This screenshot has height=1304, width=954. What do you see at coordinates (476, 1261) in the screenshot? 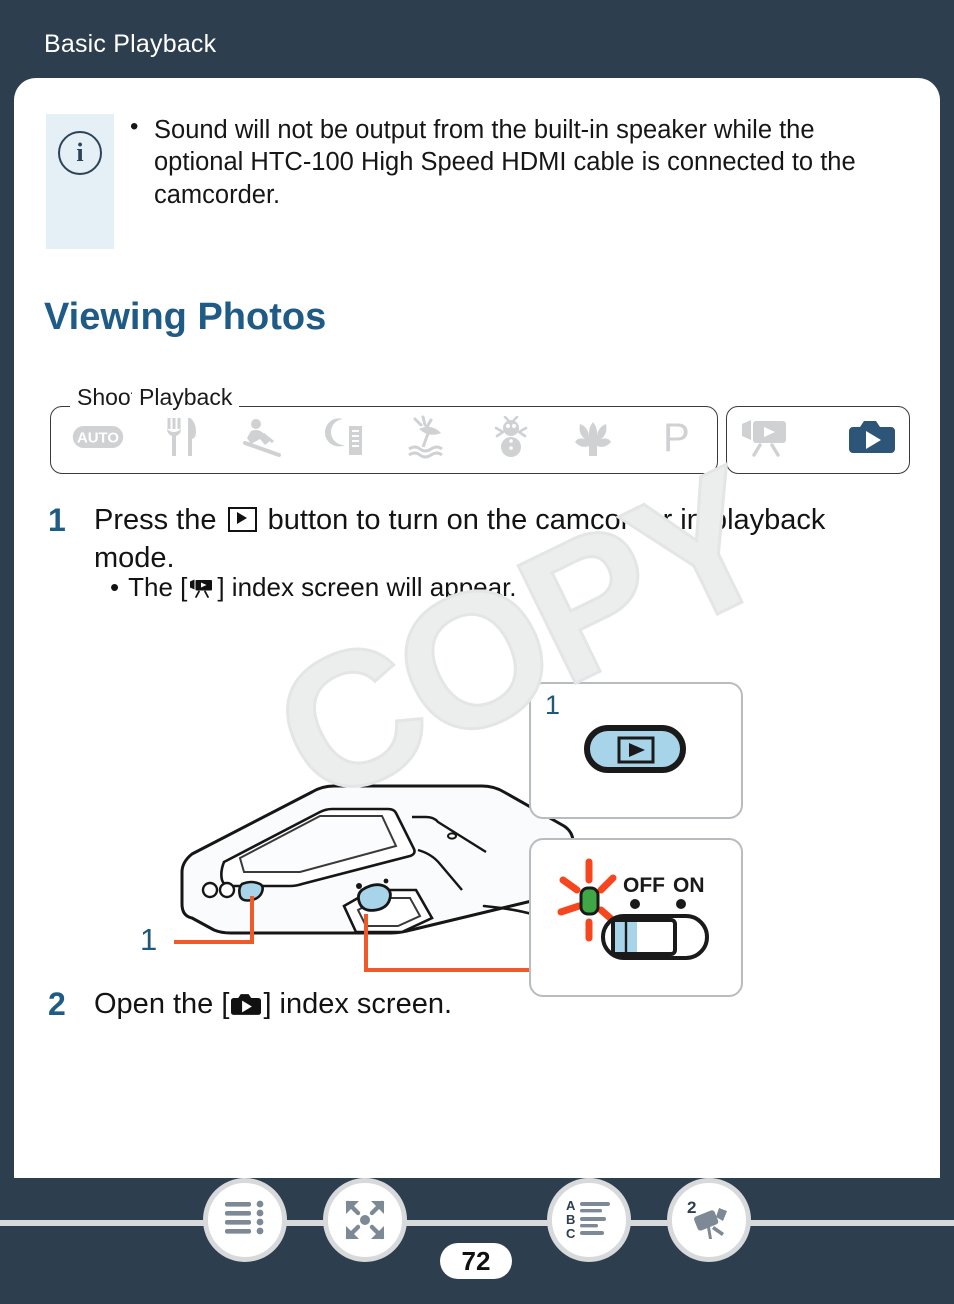
I see `page-number-badge: 72` at bounding box center [476, 1261].